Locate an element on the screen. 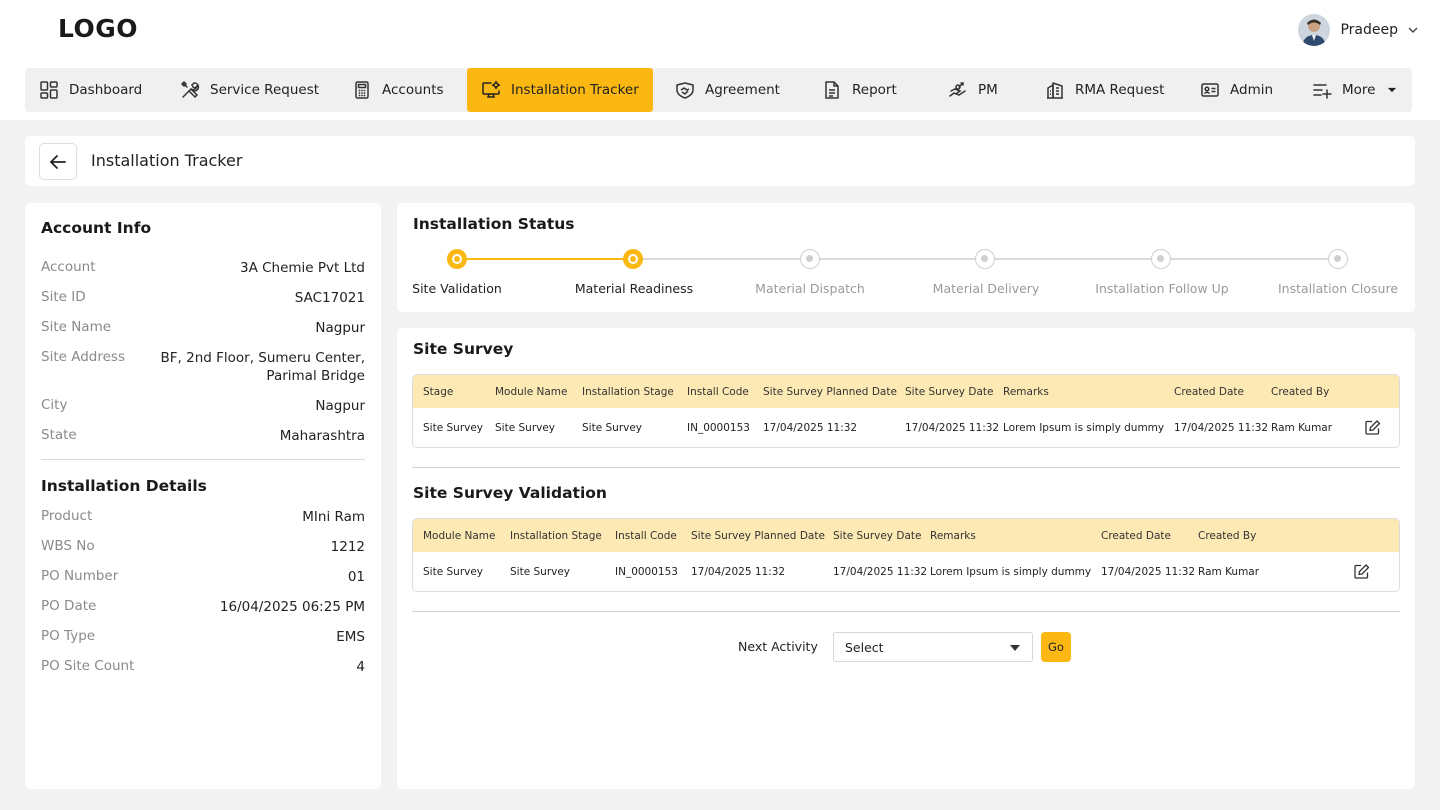 This screenshot has width=1440, height=810. wbs-row: WBS No 1212 is located at coordinates (203, 547).